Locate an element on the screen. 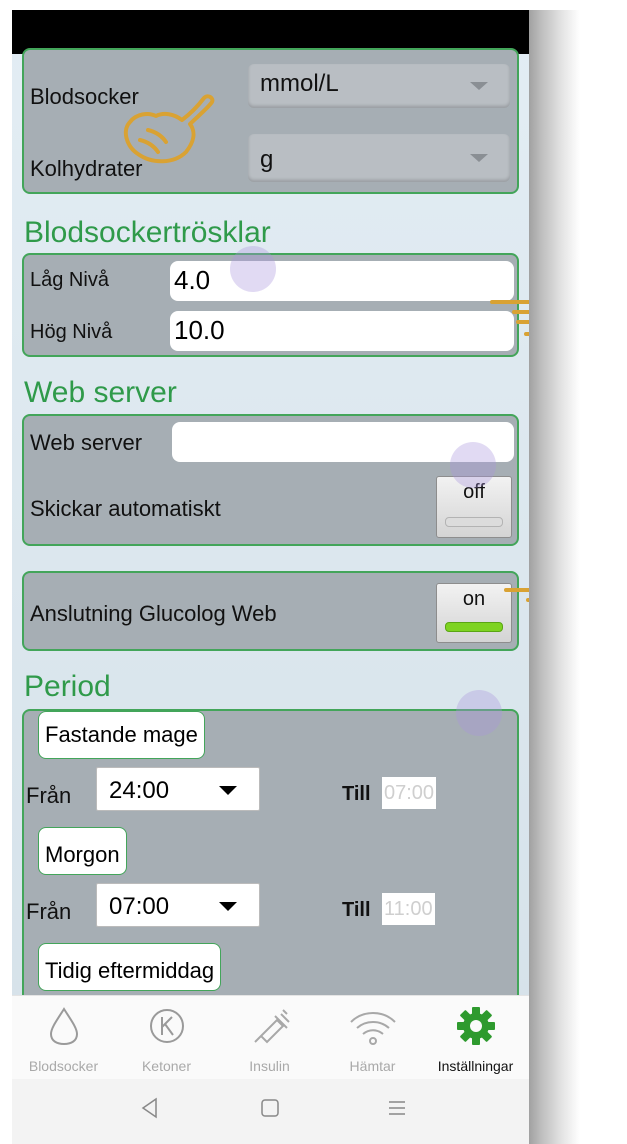  nav-label: Hämtar is located at coordinates (372, 1066).